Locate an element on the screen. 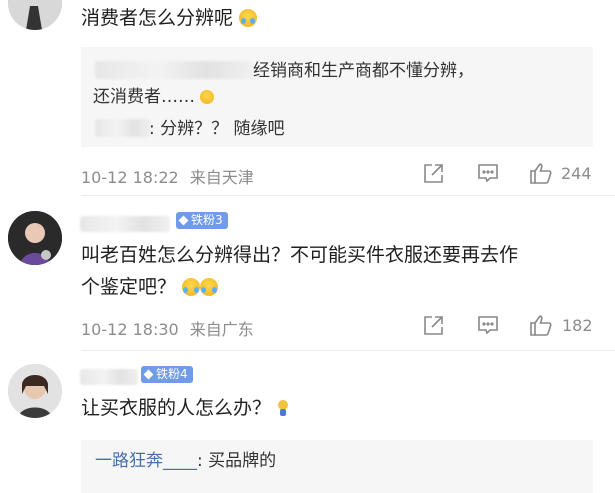  comment-meta: 10-12 18:30 来自广东 is located at coordinates (167, 328).